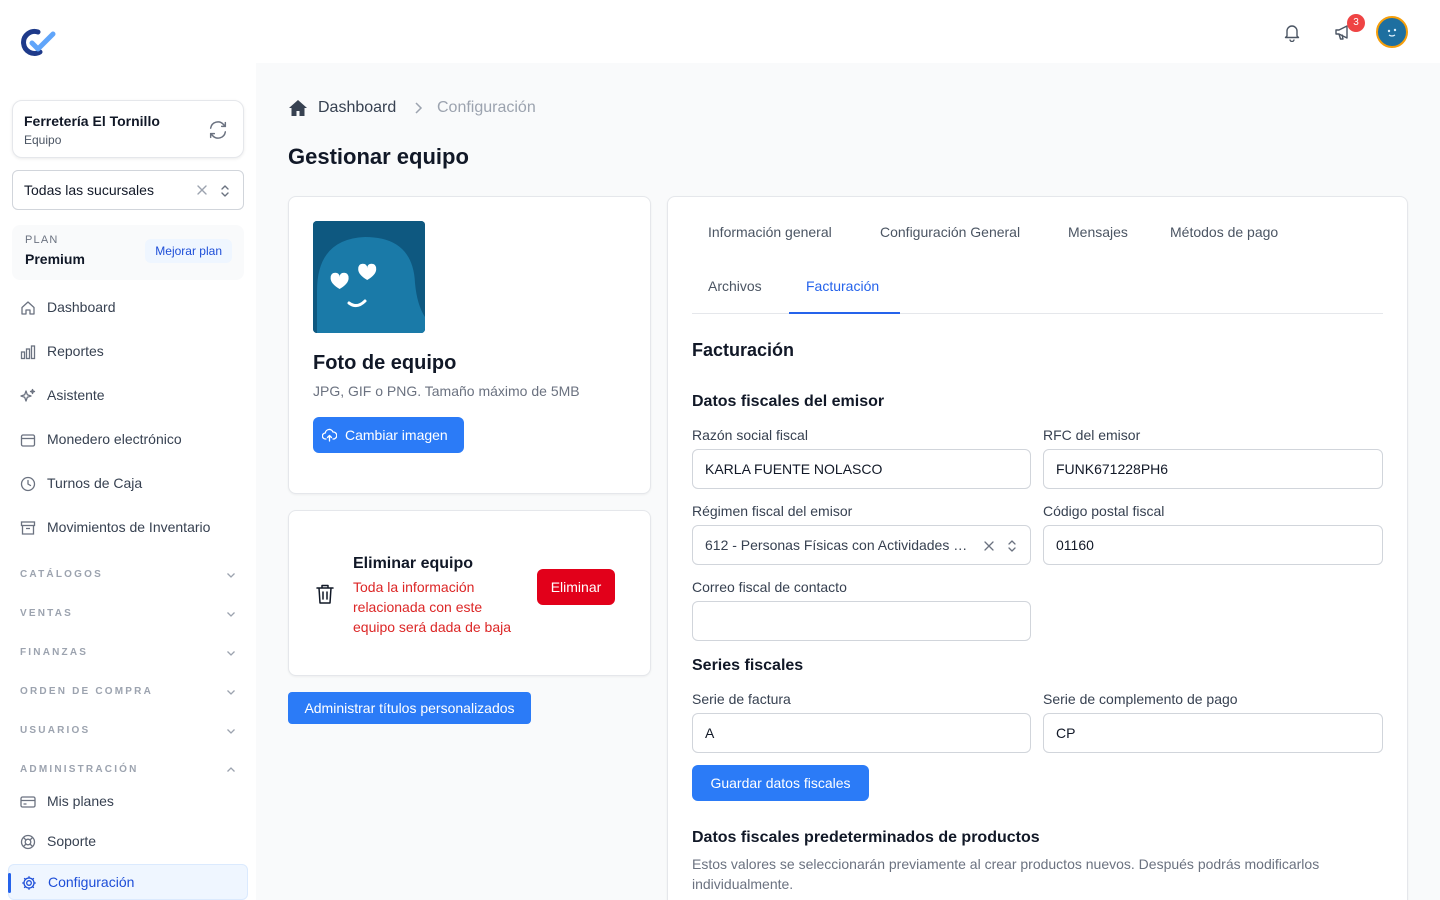 Image resolution: width=1440 pixels, height=900 pixels. What do you see at coordinates (735, 286) in the screenshot?
I see `tab-archivos: Archivos` at bounding box center [735, 286].